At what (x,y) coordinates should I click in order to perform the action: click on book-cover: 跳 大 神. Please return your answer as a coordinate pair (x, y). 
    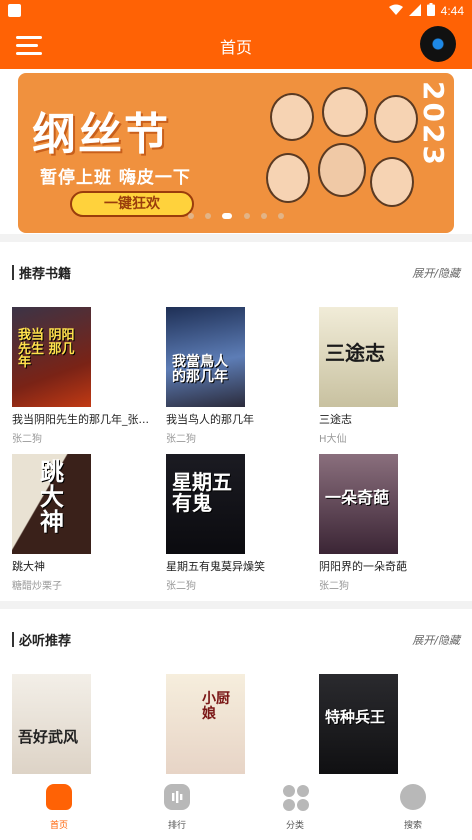
    Looking at the image, I should click on (51, 504).